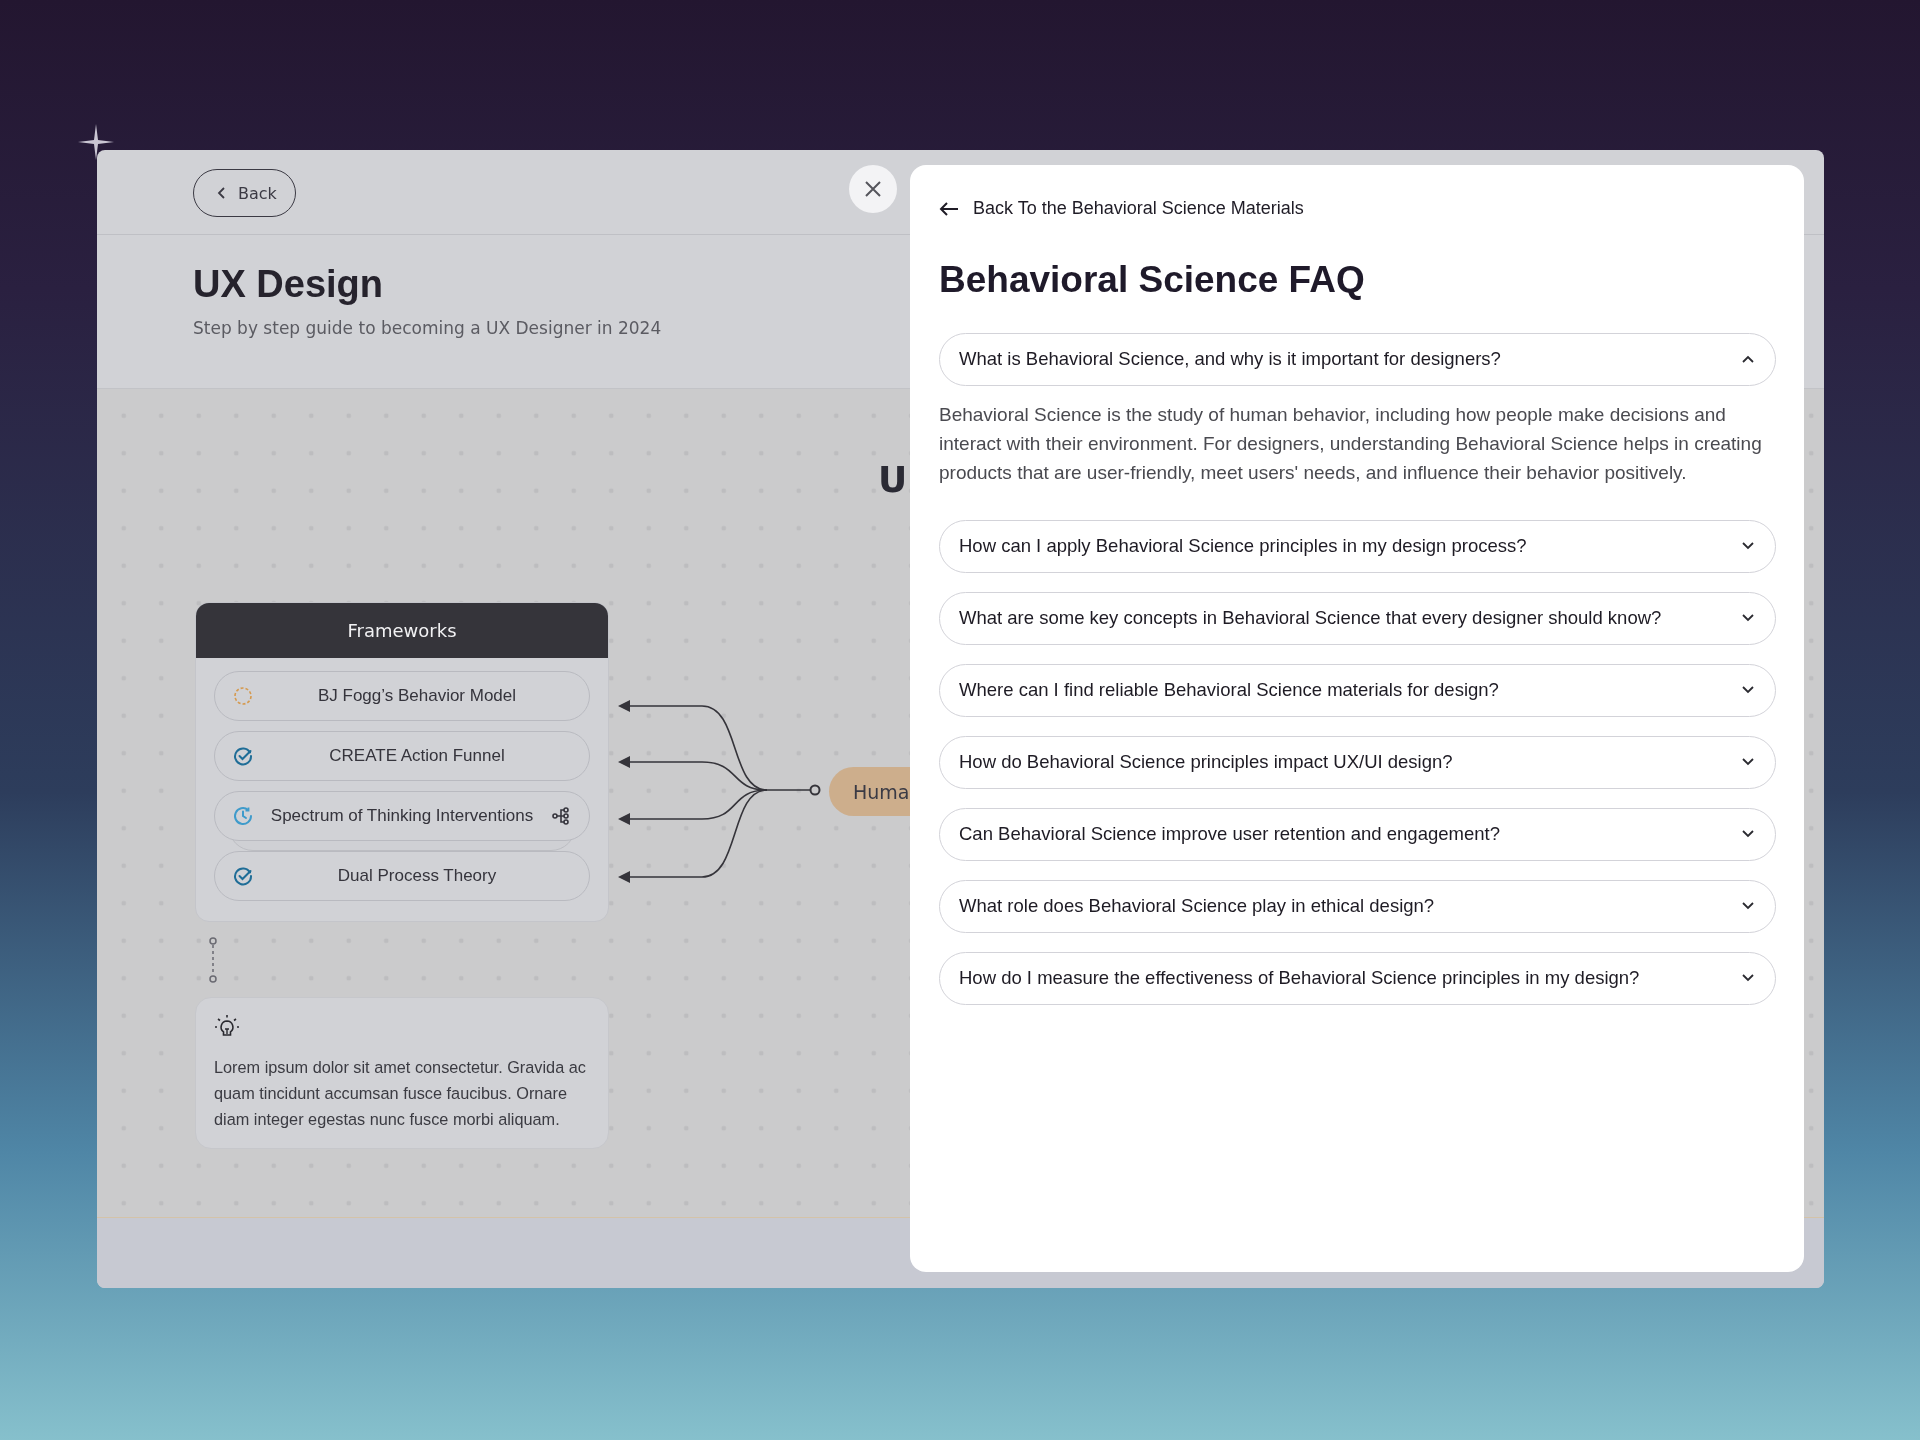  I want to click on faq-question: What is Behavioral Science, and why is it important for designers?, so click(1357, 359).